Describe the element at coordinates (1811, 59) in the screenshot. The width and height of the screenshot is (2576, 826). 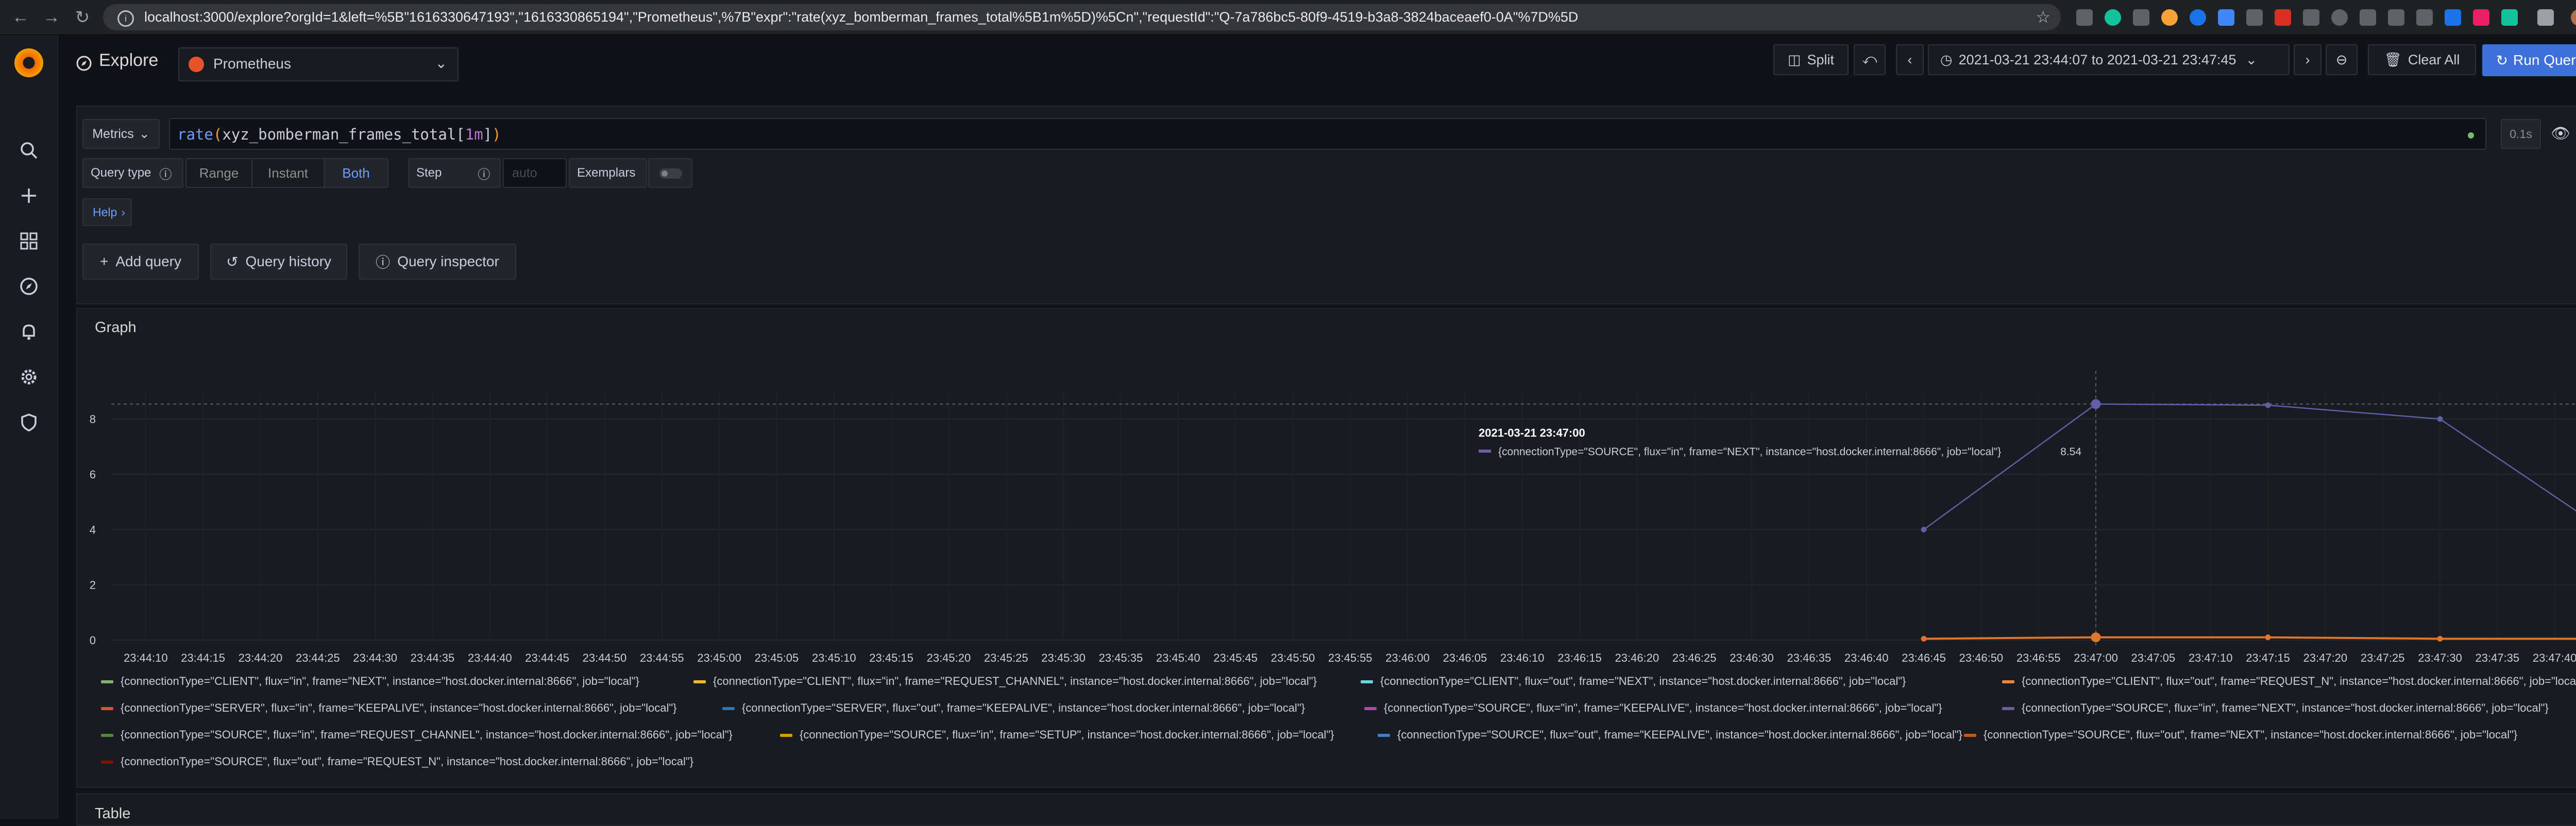
I see `split-button: ◫ Split` at that location.